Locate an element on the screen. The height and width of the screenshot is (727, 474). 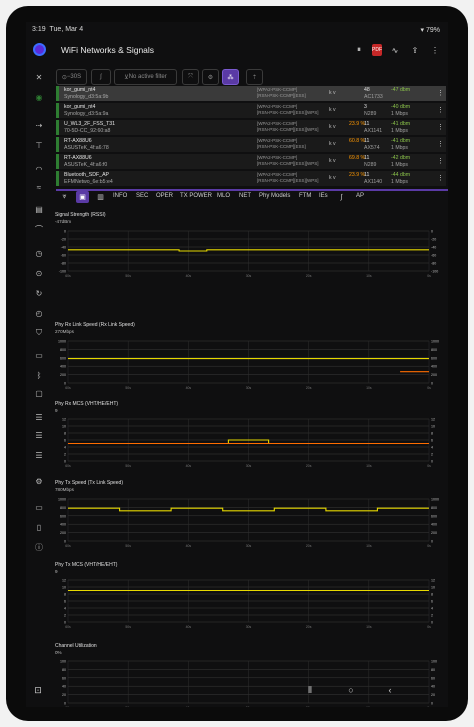
network-bssid: 70-5D-CC_92:60:a8 is located at coordinates (87, 131).